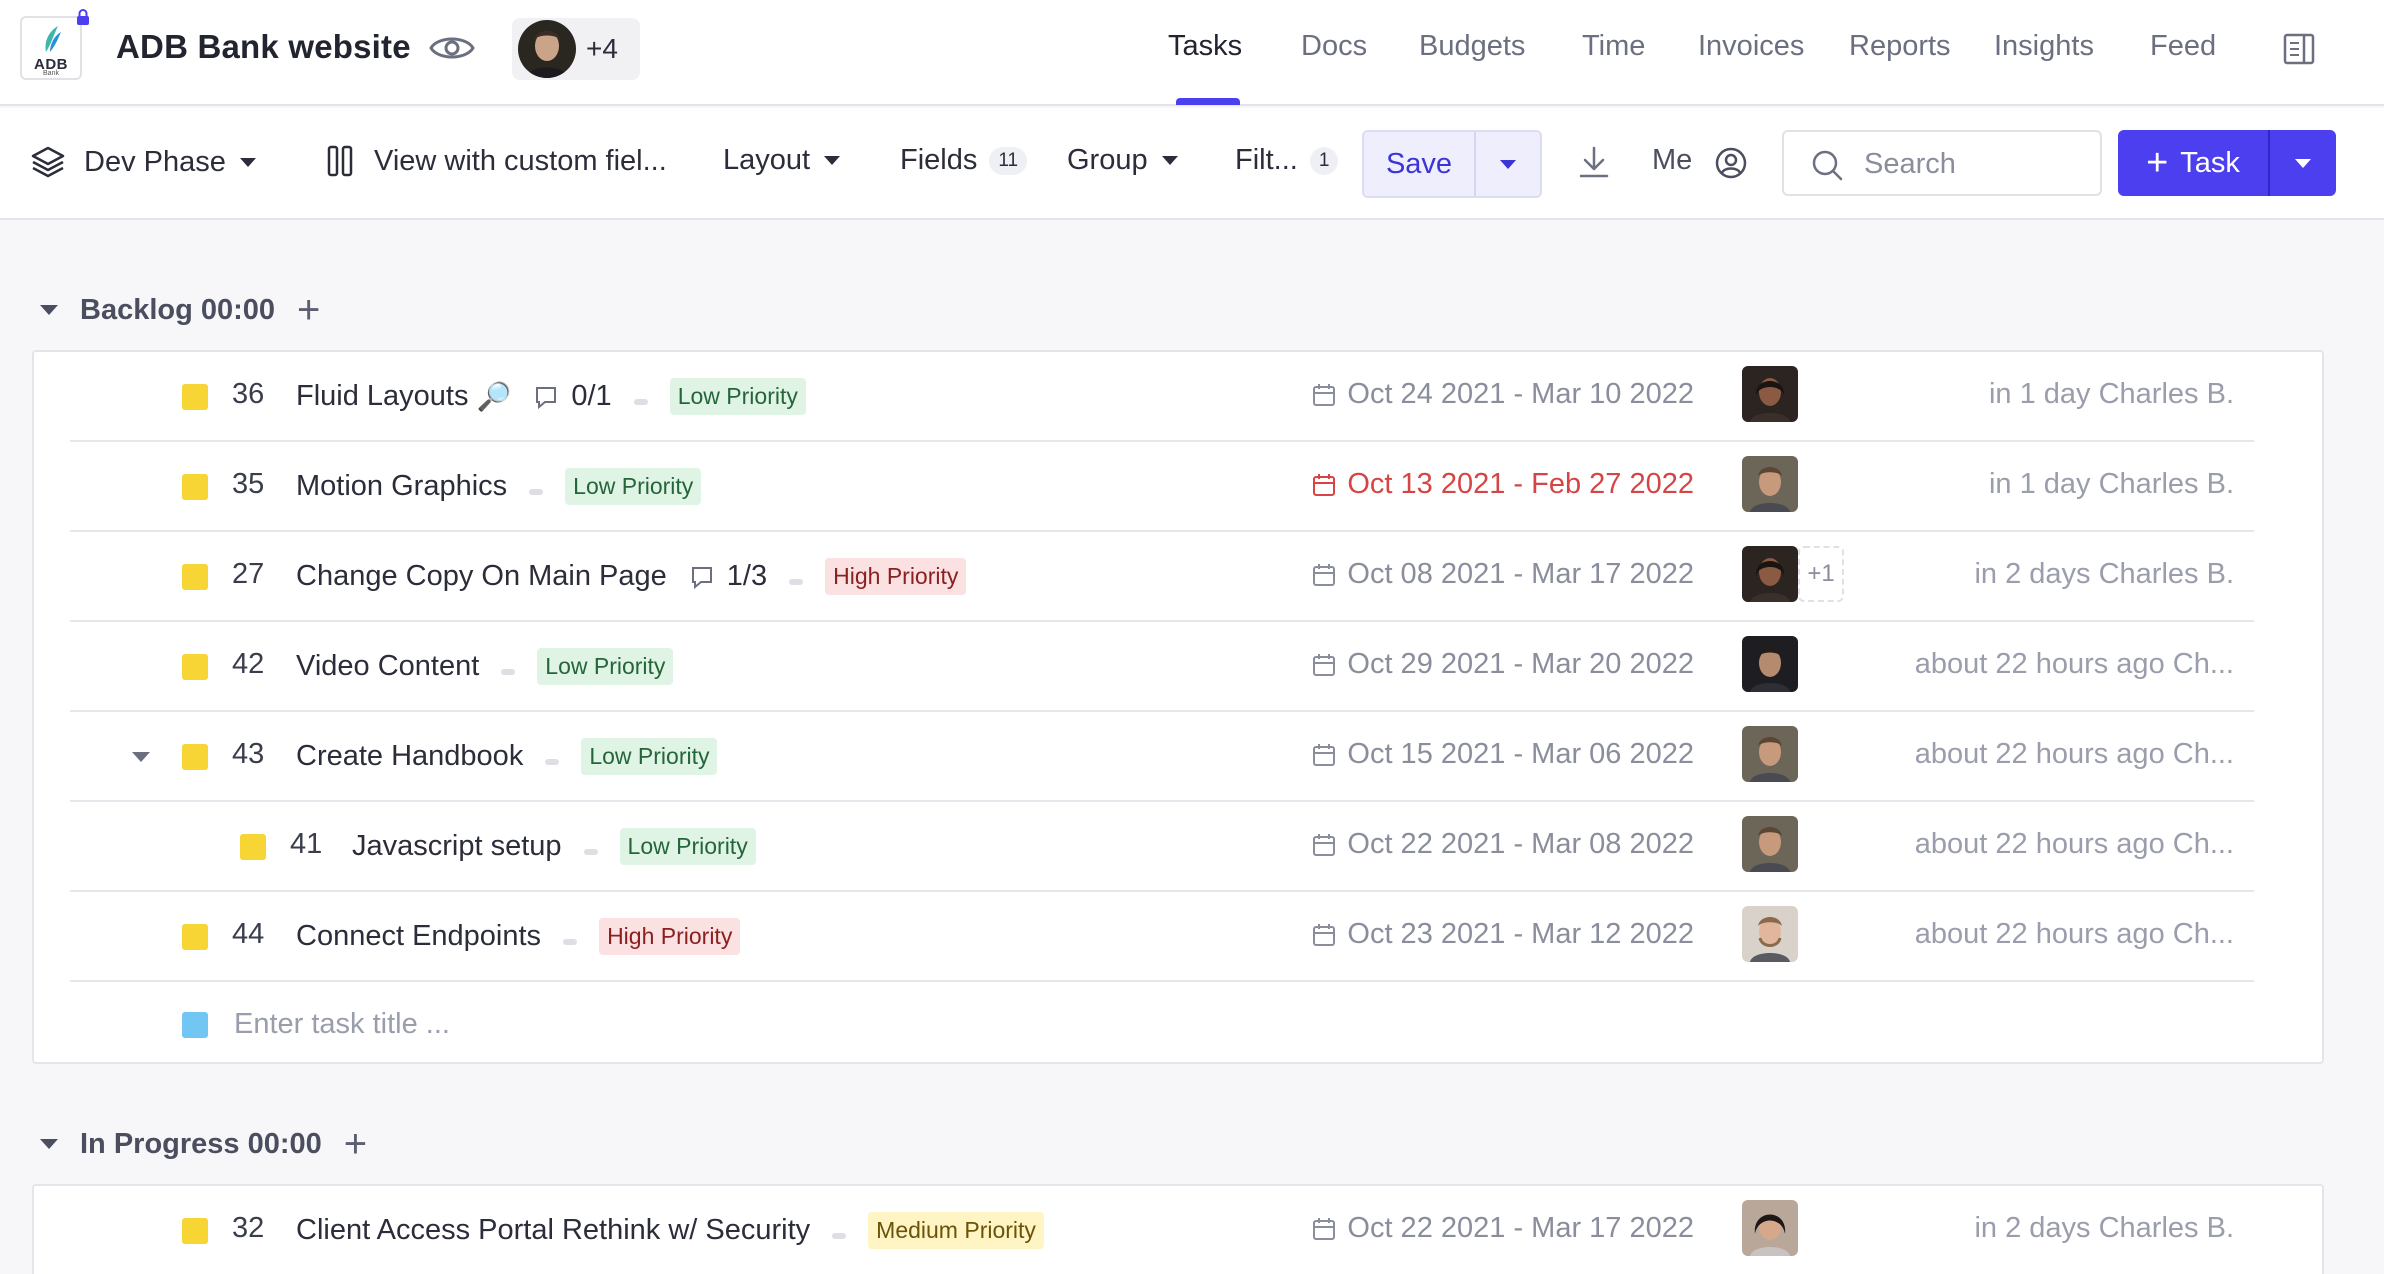 The image size is (2384, 1274). What do you see at coordinates (1731, 163) in the screenshot?
I see `user-circle-icon` at bounding box center [1731, 163].